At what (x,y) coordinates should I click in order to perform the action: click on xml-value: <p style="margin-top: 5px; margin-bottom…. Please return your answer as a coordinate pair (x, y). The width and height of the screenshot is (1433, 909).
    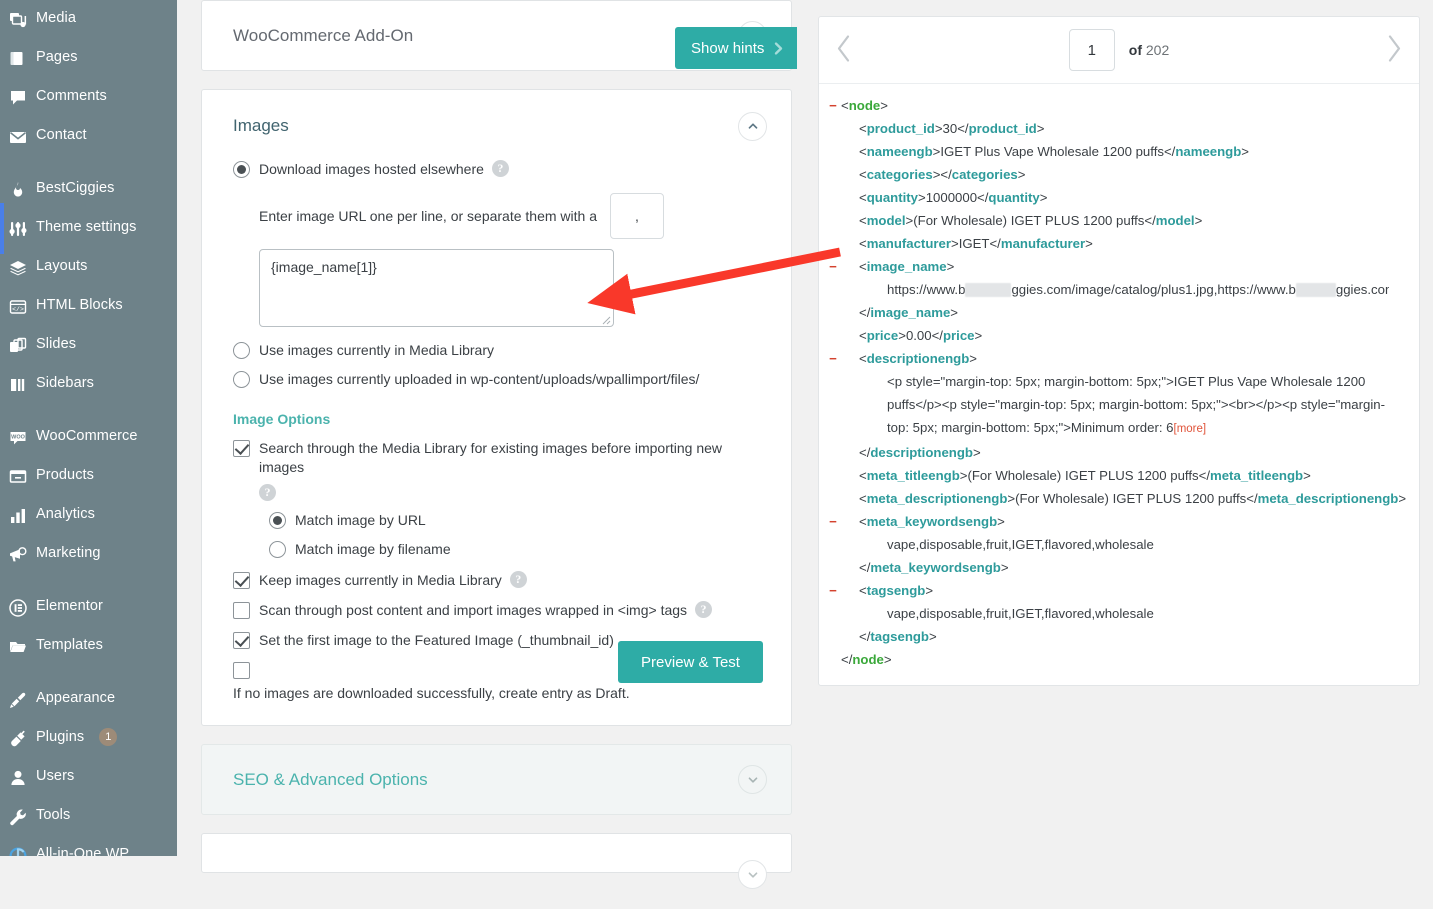
    Looking at the image, I should click on (1136, 404).